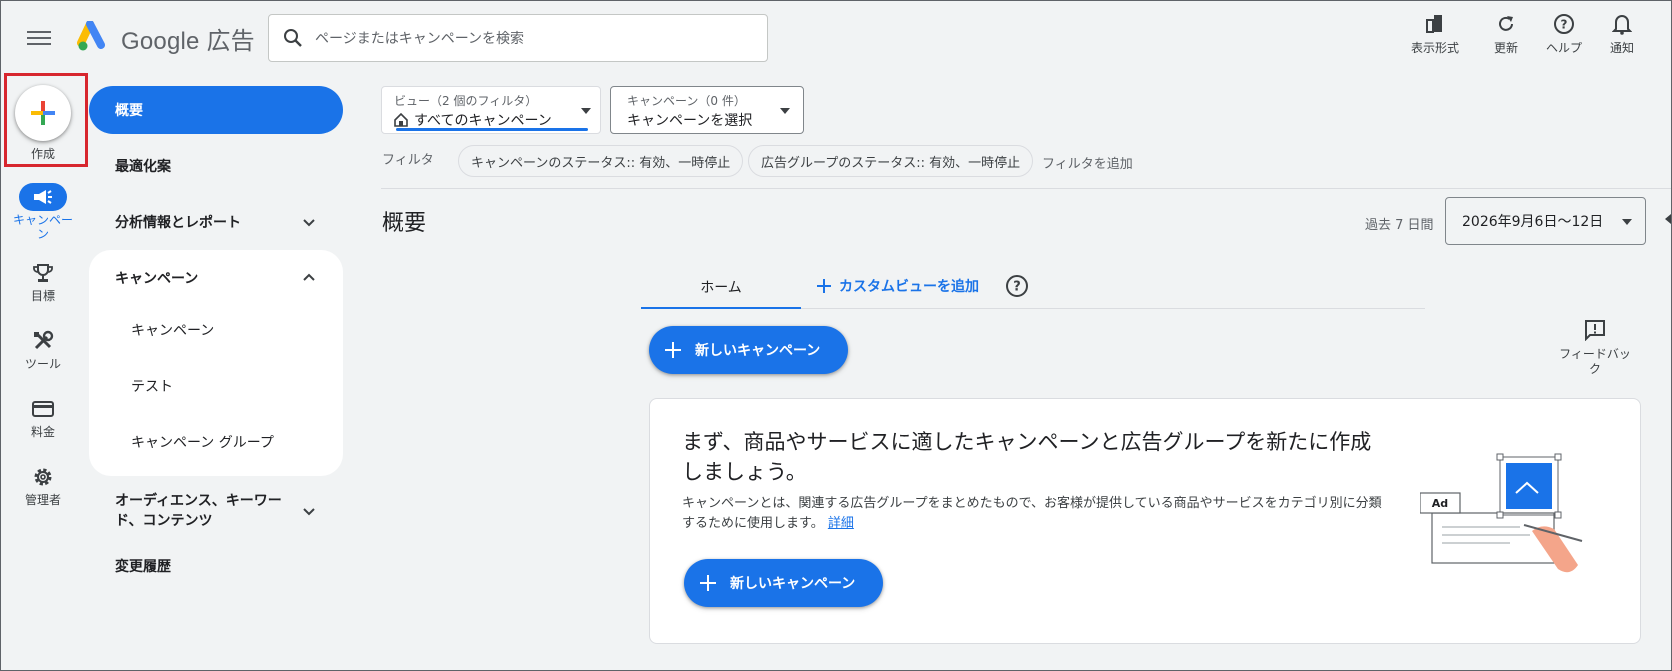  Describe the element at coordinates (42, 227) in the screenshot. I see `rail-label-campaigns: キャンペーン` at that location.